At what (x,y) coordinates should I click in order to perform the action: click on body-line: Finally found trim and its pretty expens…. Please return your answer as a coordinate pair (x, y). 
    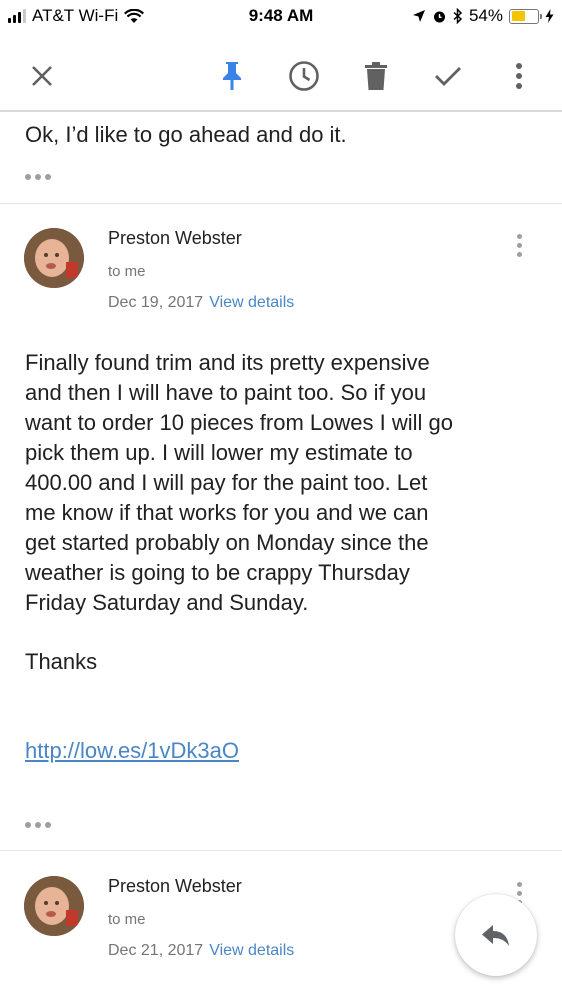
    Looking at the image, I should click on (227, 362).